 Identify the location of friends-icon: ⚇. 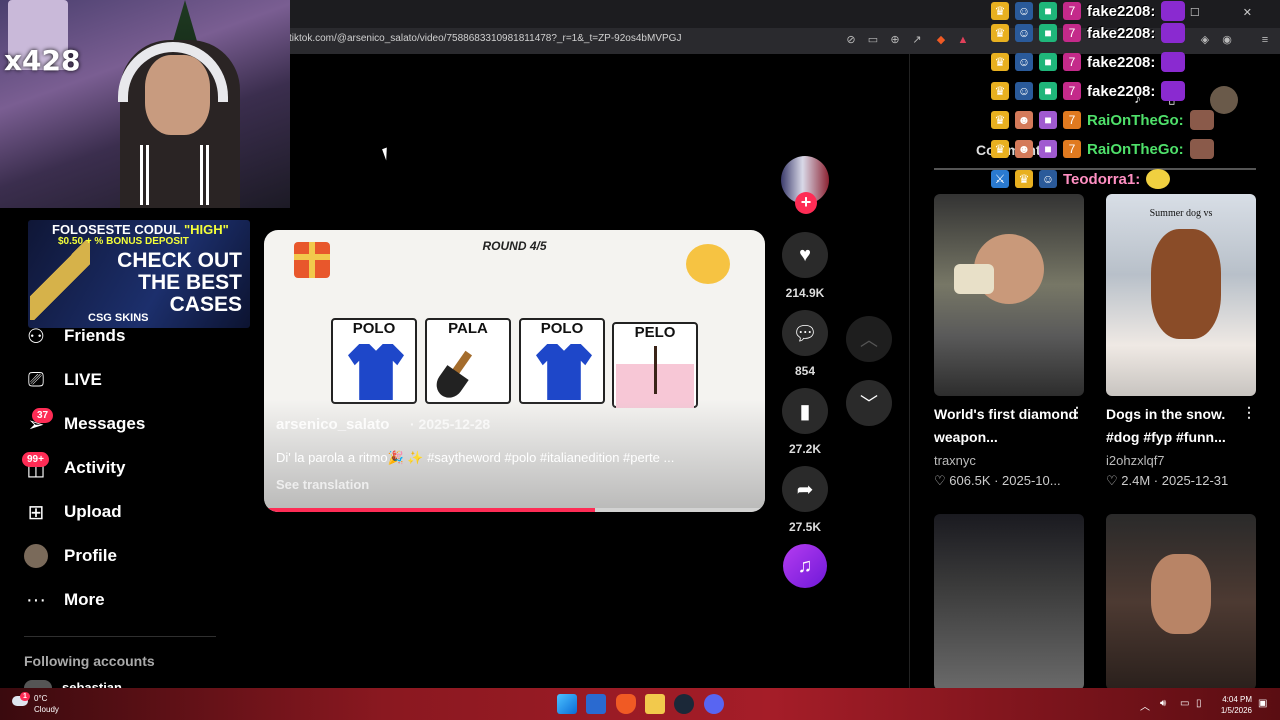
(36, 336).